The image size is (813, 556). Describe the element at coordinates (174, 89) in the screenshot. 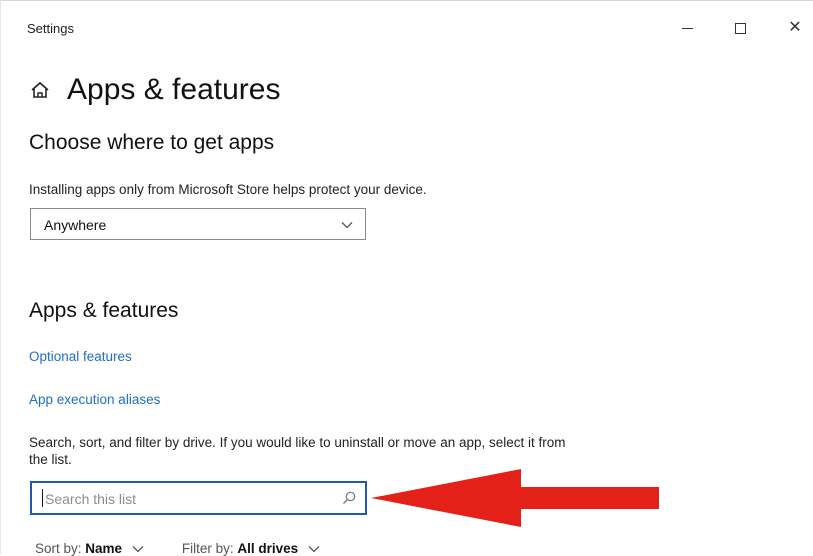

I see `page-title: Apps & features` at that location.